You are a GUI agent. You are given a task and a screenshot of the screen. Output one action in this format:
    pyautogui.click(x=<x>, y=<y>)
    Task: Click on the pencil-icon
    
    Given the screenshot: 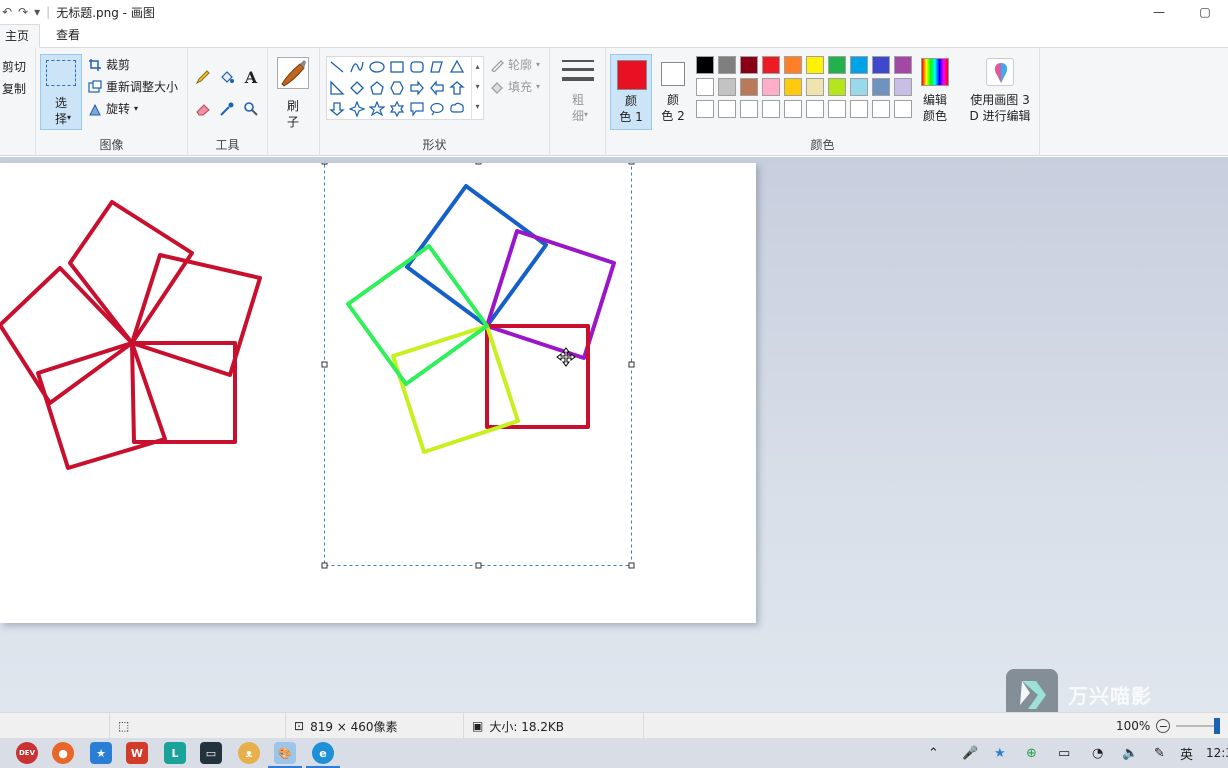 What is the action you would take?
    pyautogui.click(x=203, y=77)
    